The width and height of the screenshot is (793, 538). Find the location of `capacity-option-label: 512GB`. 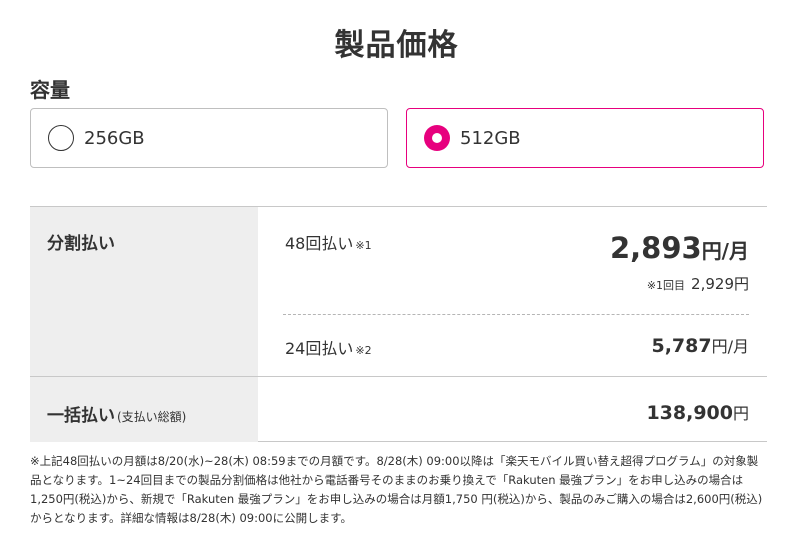

capacity-option-label: 512GB is located at coordinates (490, 138).